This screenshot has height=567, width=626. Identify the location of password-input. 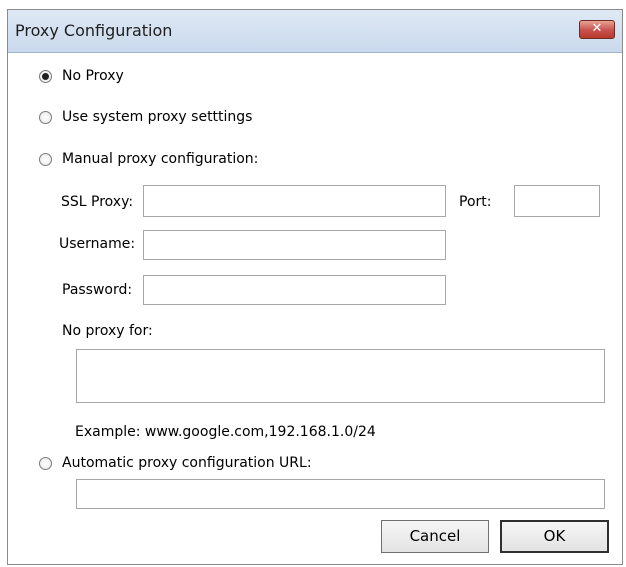
(294, 290).